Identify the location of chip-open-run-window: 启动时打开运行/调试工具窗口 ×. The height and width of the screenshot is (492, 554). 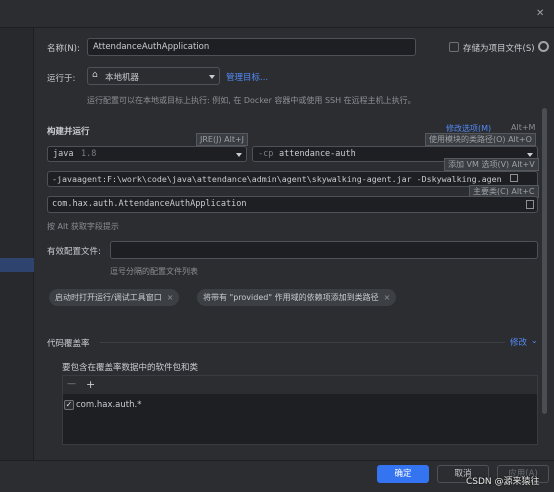
(114, 297).